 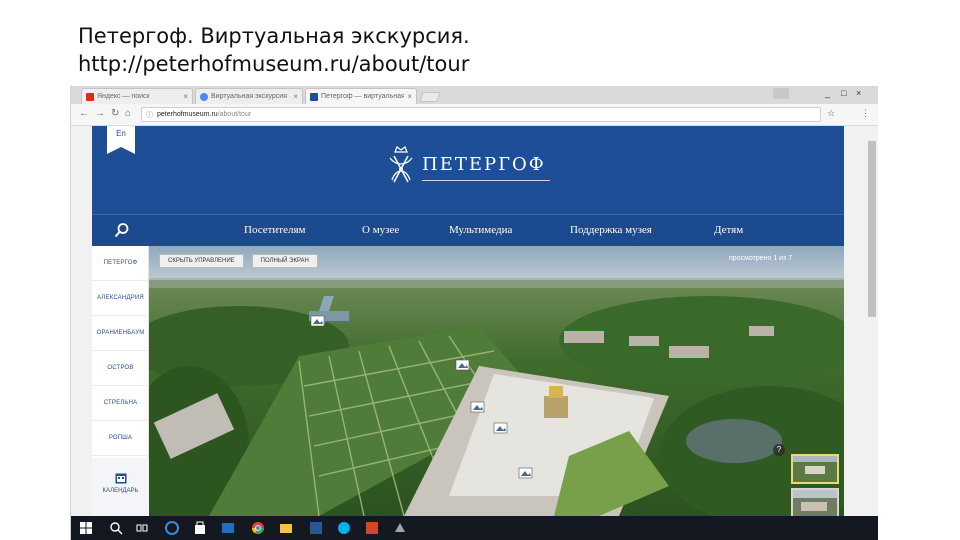 I want to click on word-icon, so click(x=316, y=528).